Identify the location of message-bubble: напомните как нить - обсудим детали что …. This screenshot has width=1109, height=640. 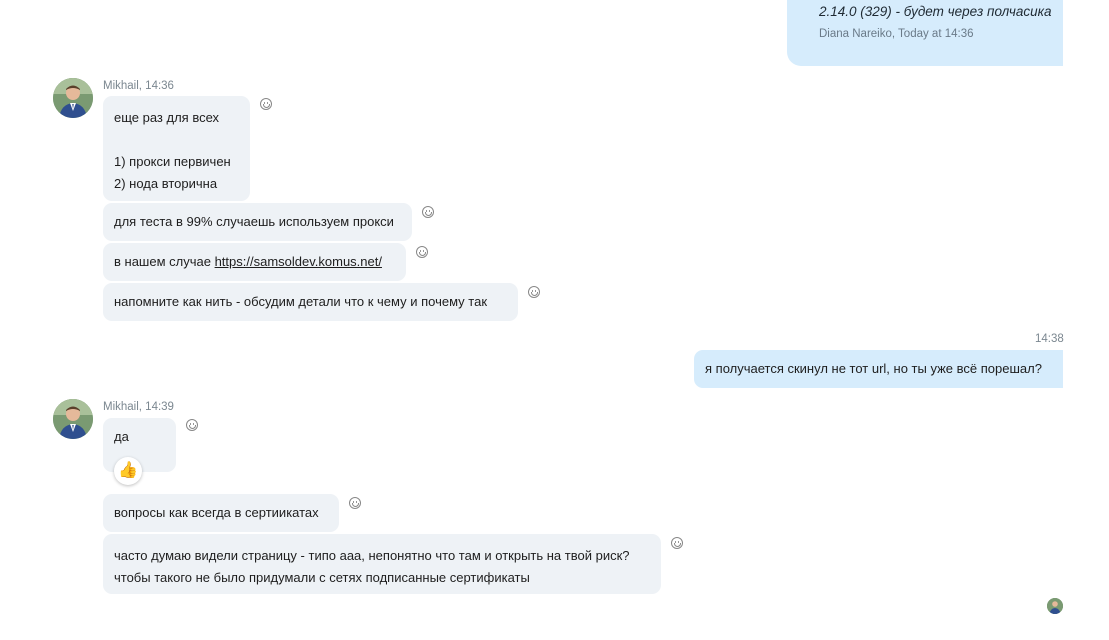
(310, 302).